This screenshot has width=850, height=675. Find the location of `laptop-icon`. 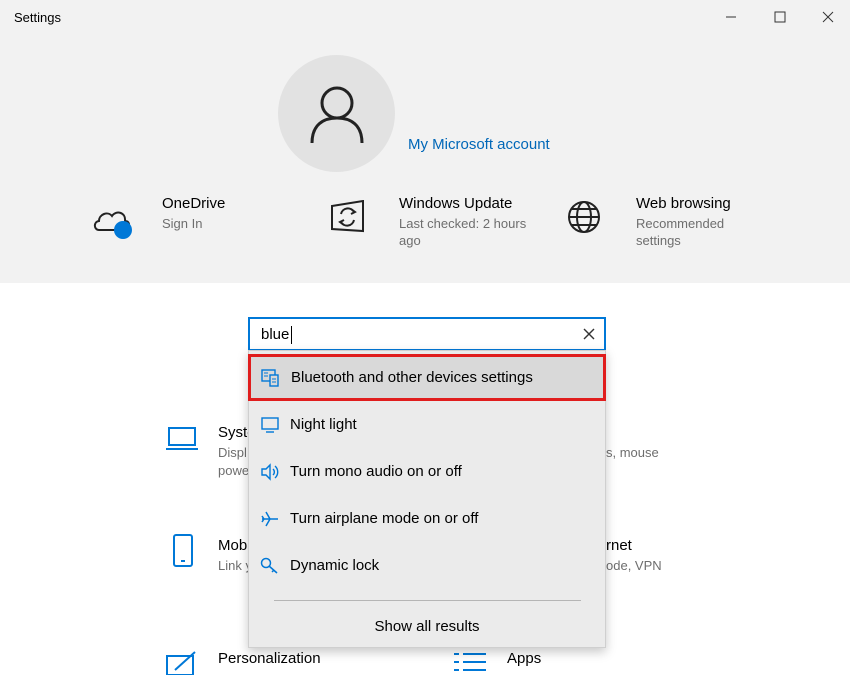

laptop-icon is located at coordinates (182, 438).